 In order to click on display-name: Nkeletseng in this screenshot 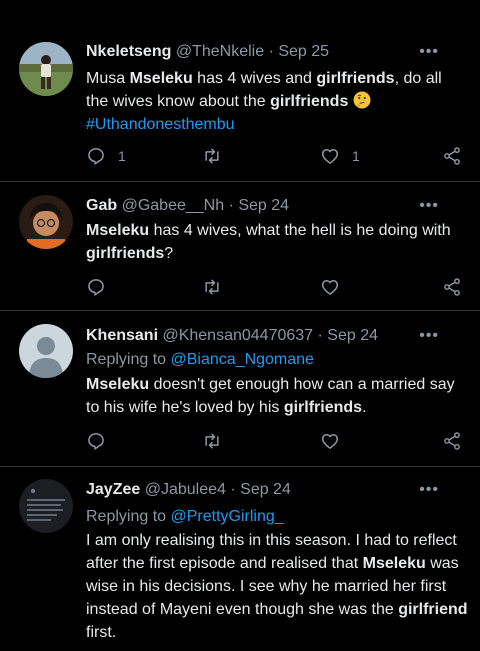, I will do `click(128, 51)`.